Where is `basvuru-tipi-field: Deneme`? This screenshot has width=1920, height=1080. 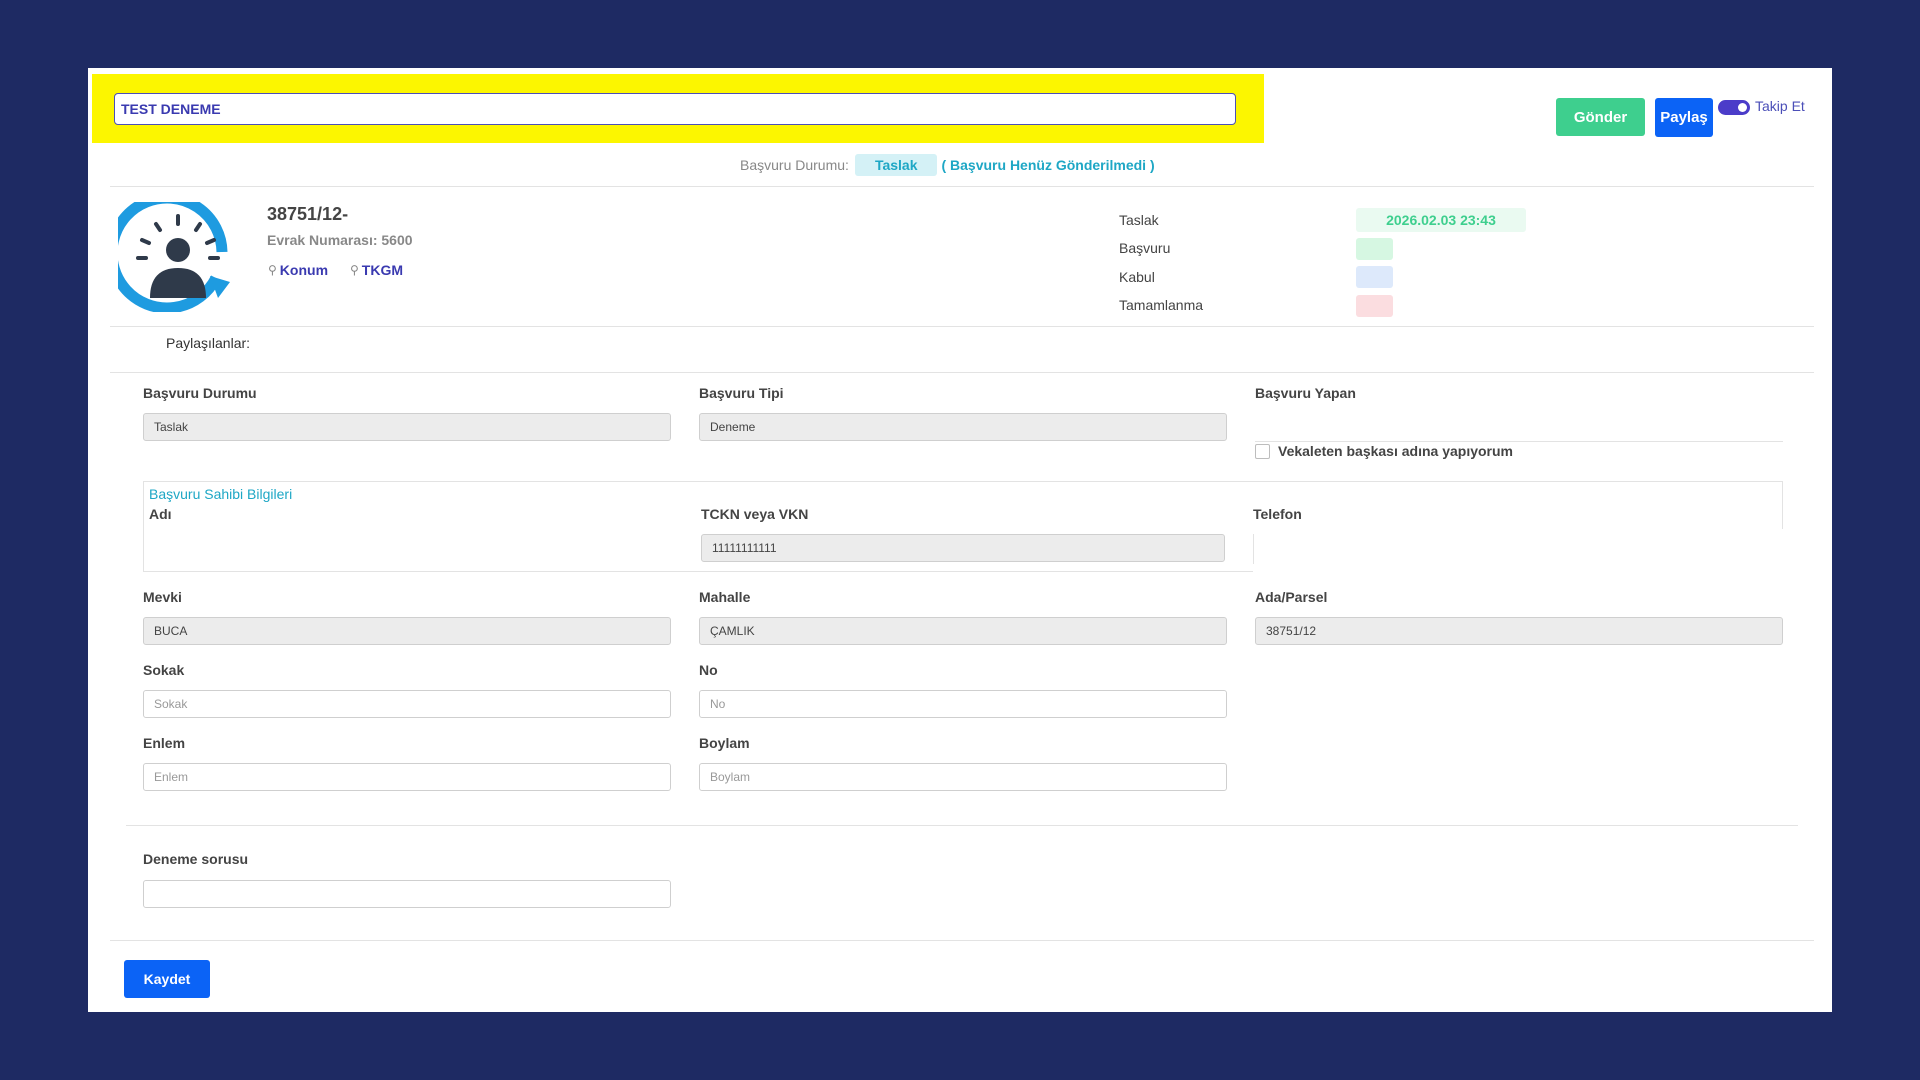 basvuru-tipi-field: Deneme is located at coordinates (963, 427).